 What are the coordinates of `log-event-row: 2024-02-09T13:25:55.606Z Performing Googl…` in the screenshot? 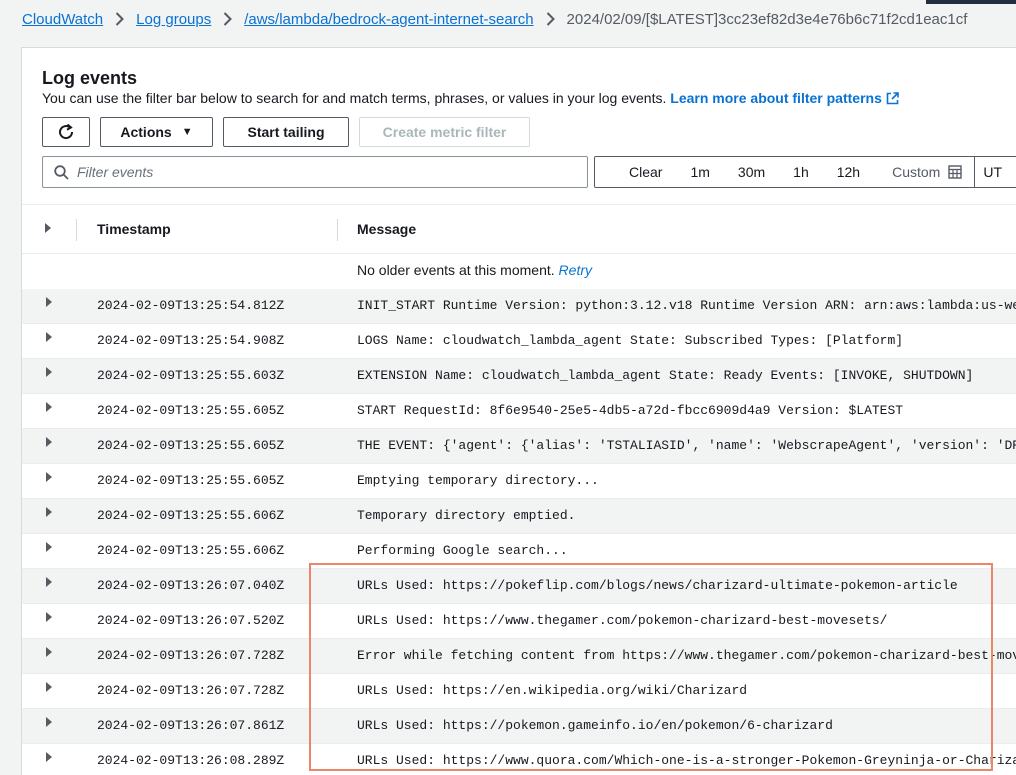 It's located at (519, 551).